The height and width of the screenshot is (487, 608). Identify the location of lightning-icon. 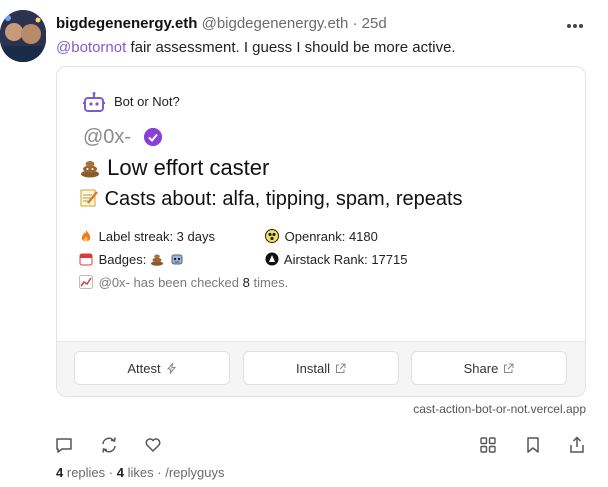
(171, 368).